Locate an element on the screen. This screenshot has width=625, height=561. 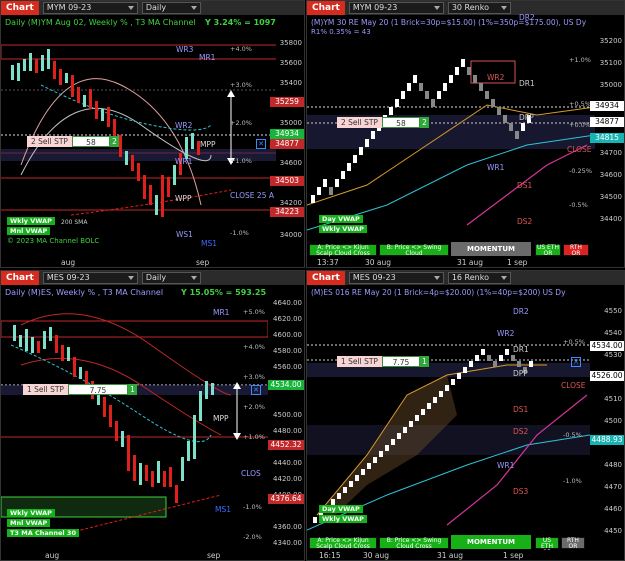
watermark: © 2023 MA Channel BOLC is located at coordinates (53, 241).